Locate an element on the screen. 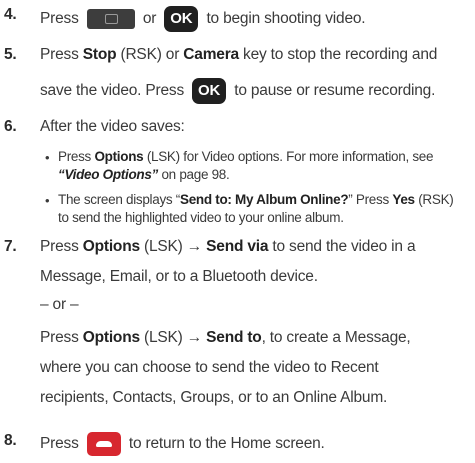  step-number: 4. is located at coordinates (10, 14).